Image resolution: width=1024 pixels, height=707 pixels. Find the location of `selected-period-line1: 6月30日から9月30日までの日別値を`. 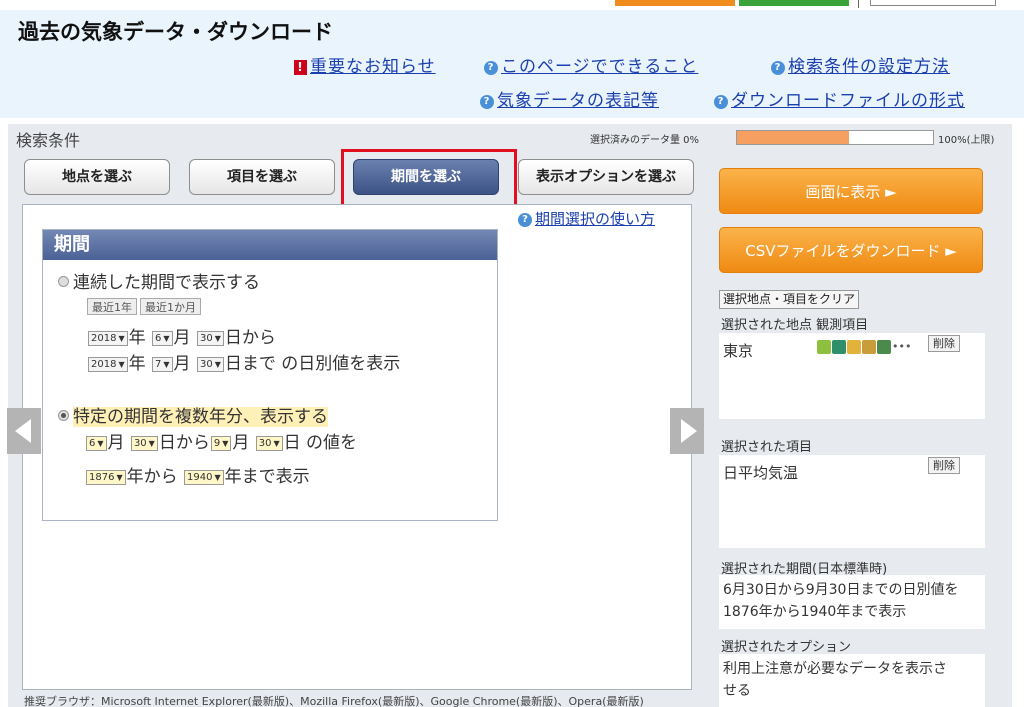

selected-period-line1: 6月30日から9月30日までの日別値を is located at coordinates (841, 590).